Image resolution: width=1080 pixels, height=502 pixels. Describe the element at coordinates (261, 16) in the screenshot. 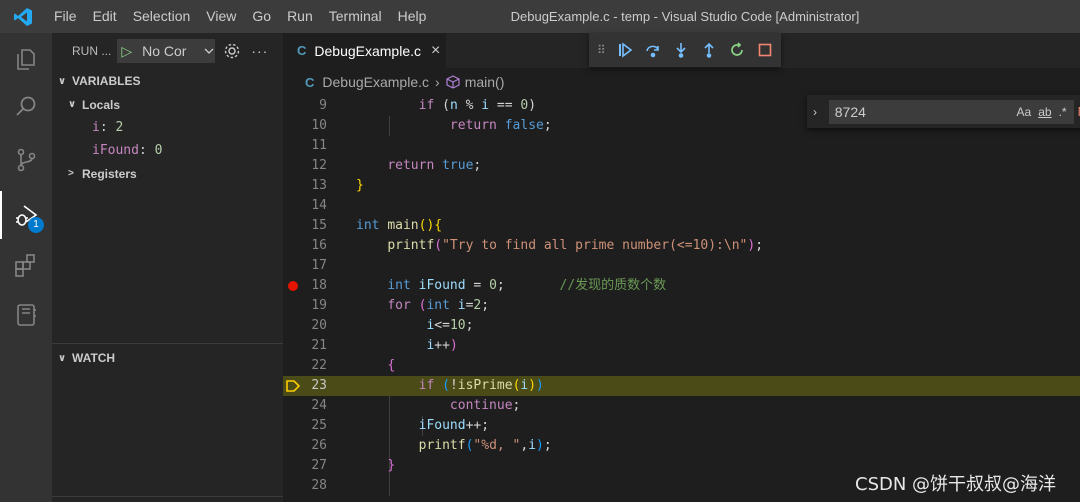

I see `menu-go: Go` at that location.